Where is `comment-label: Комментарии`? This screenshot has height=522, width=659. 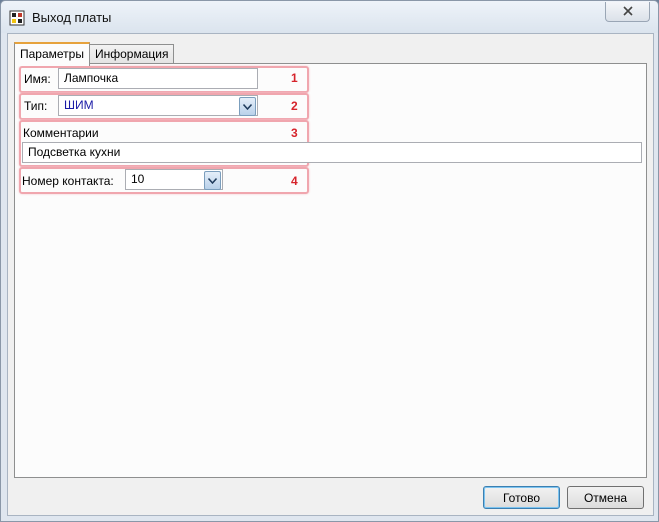 comment-label: Комментарии is located at coordinates (61, 133).